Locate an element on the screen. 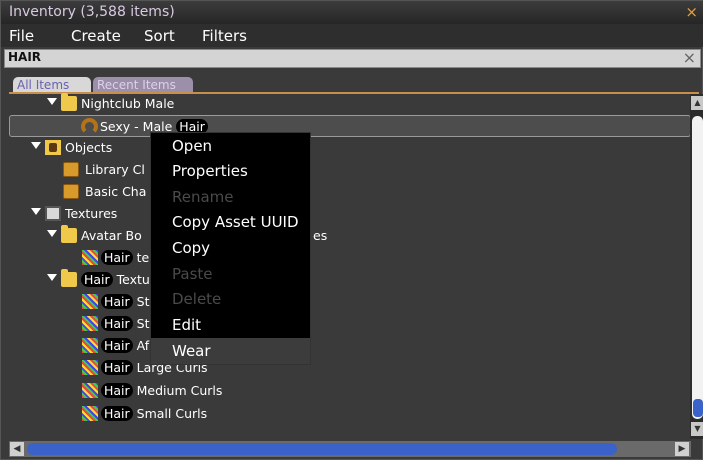  menu-sort: Sort is located at coordinates (159, 36).